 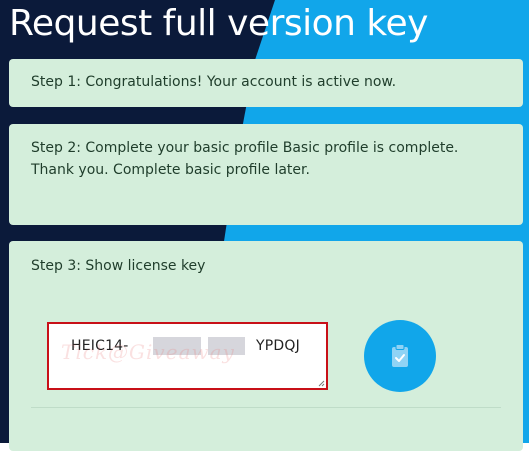 I want to click on resize-handle-icon, so click(x=321, y=383).